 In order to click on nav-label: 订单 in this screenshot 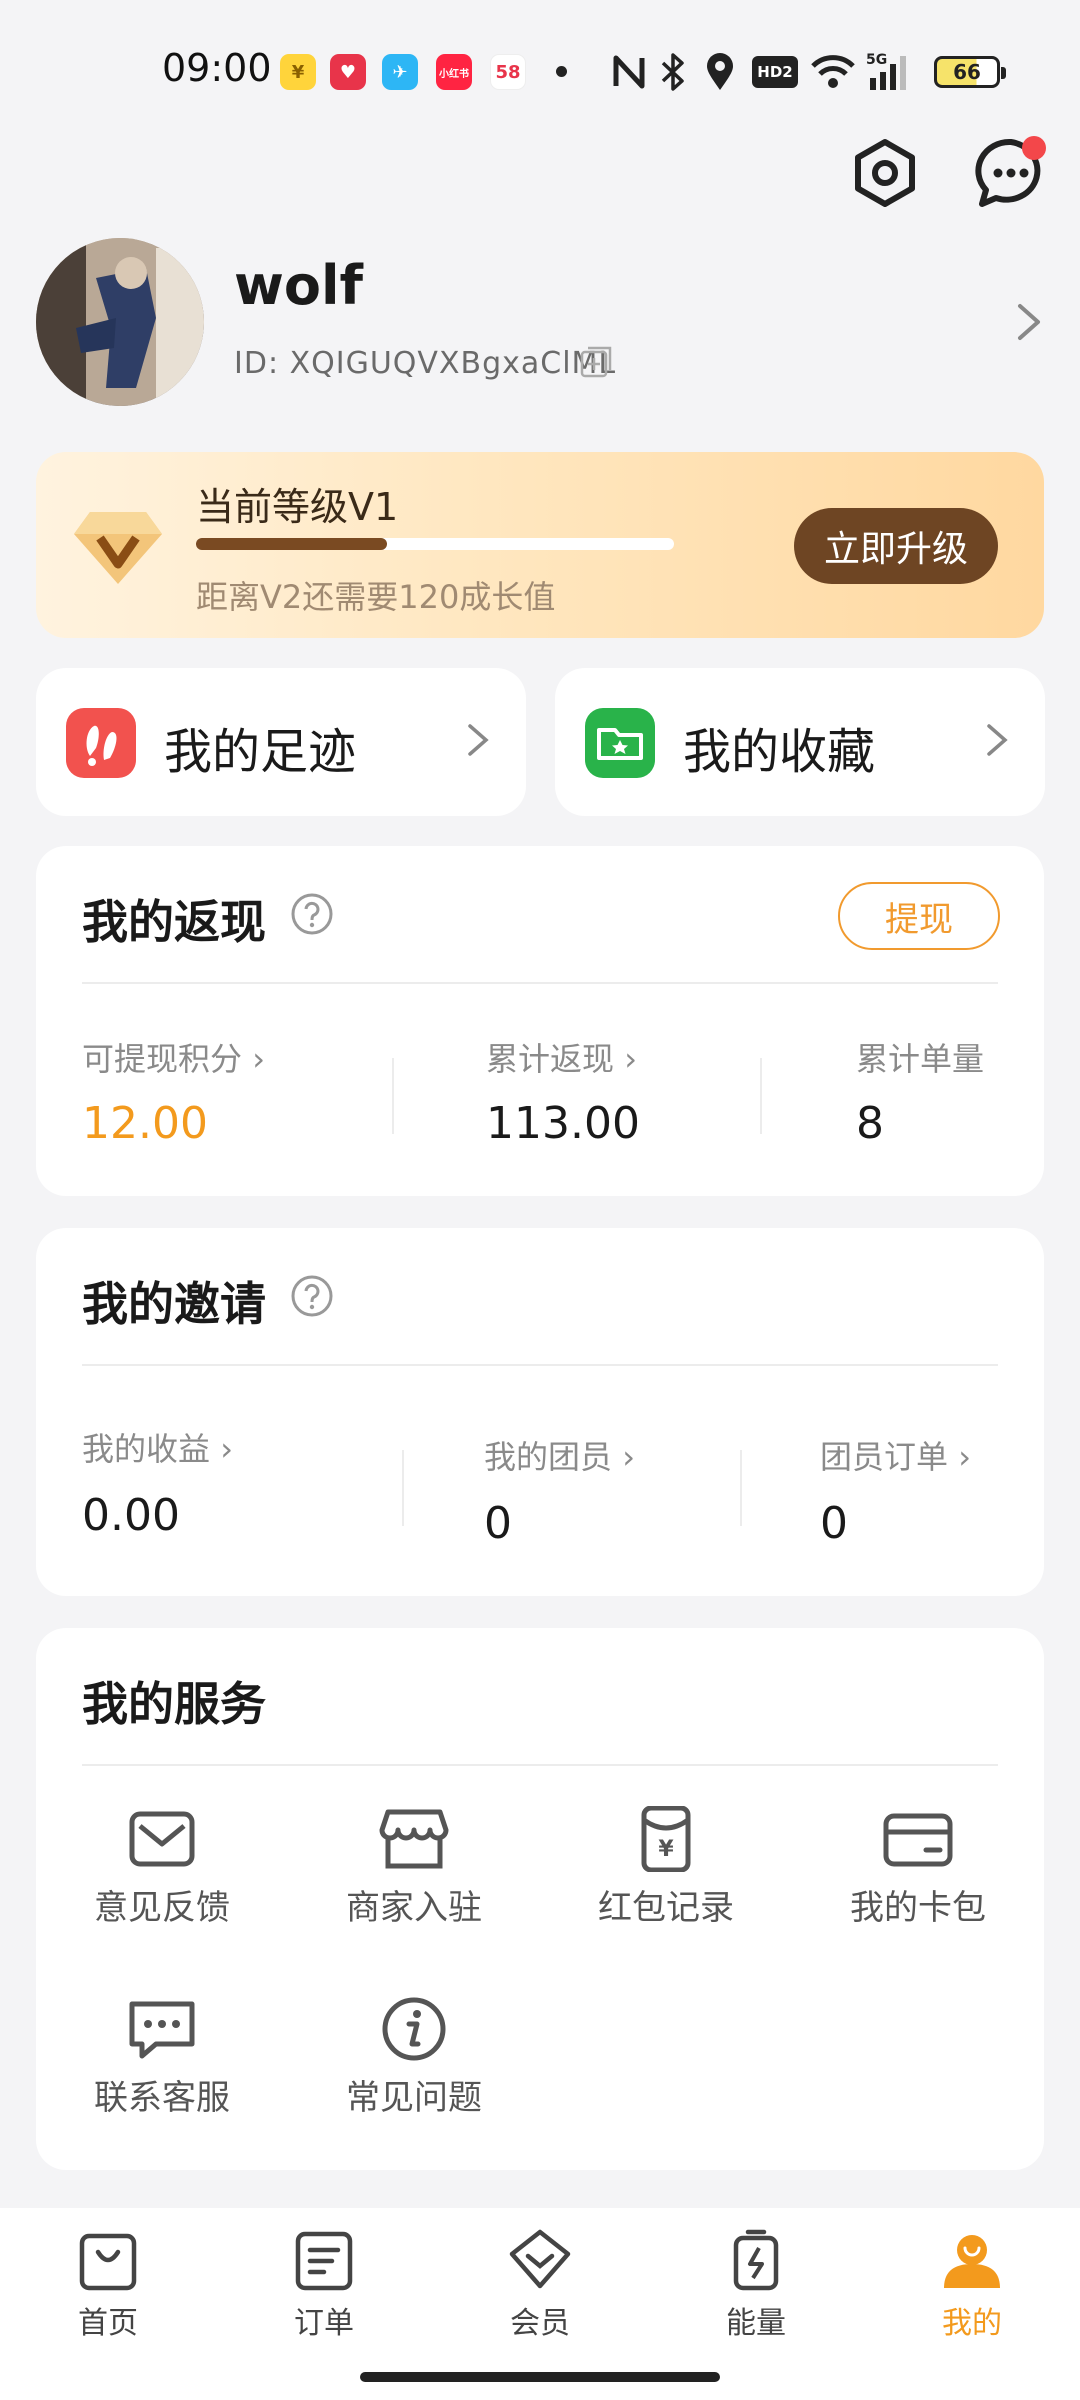, I will do `click(324, 2323)`.